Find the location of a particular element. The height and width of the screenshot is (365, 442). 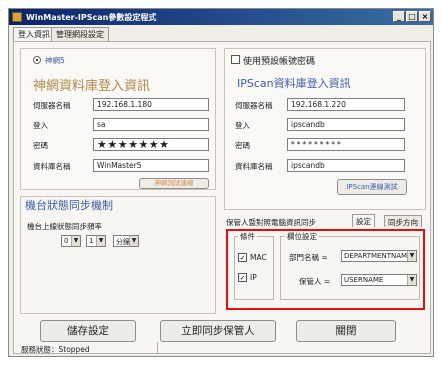

app-icon is located at coordinates (17, 17).